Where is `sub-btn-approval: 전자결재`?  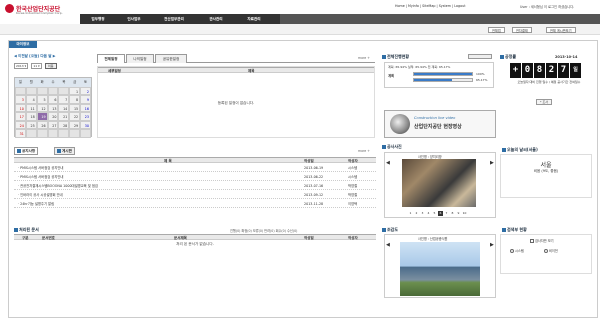
sub-btn-approval: 전자결재 is located at coordinates (522, 30).